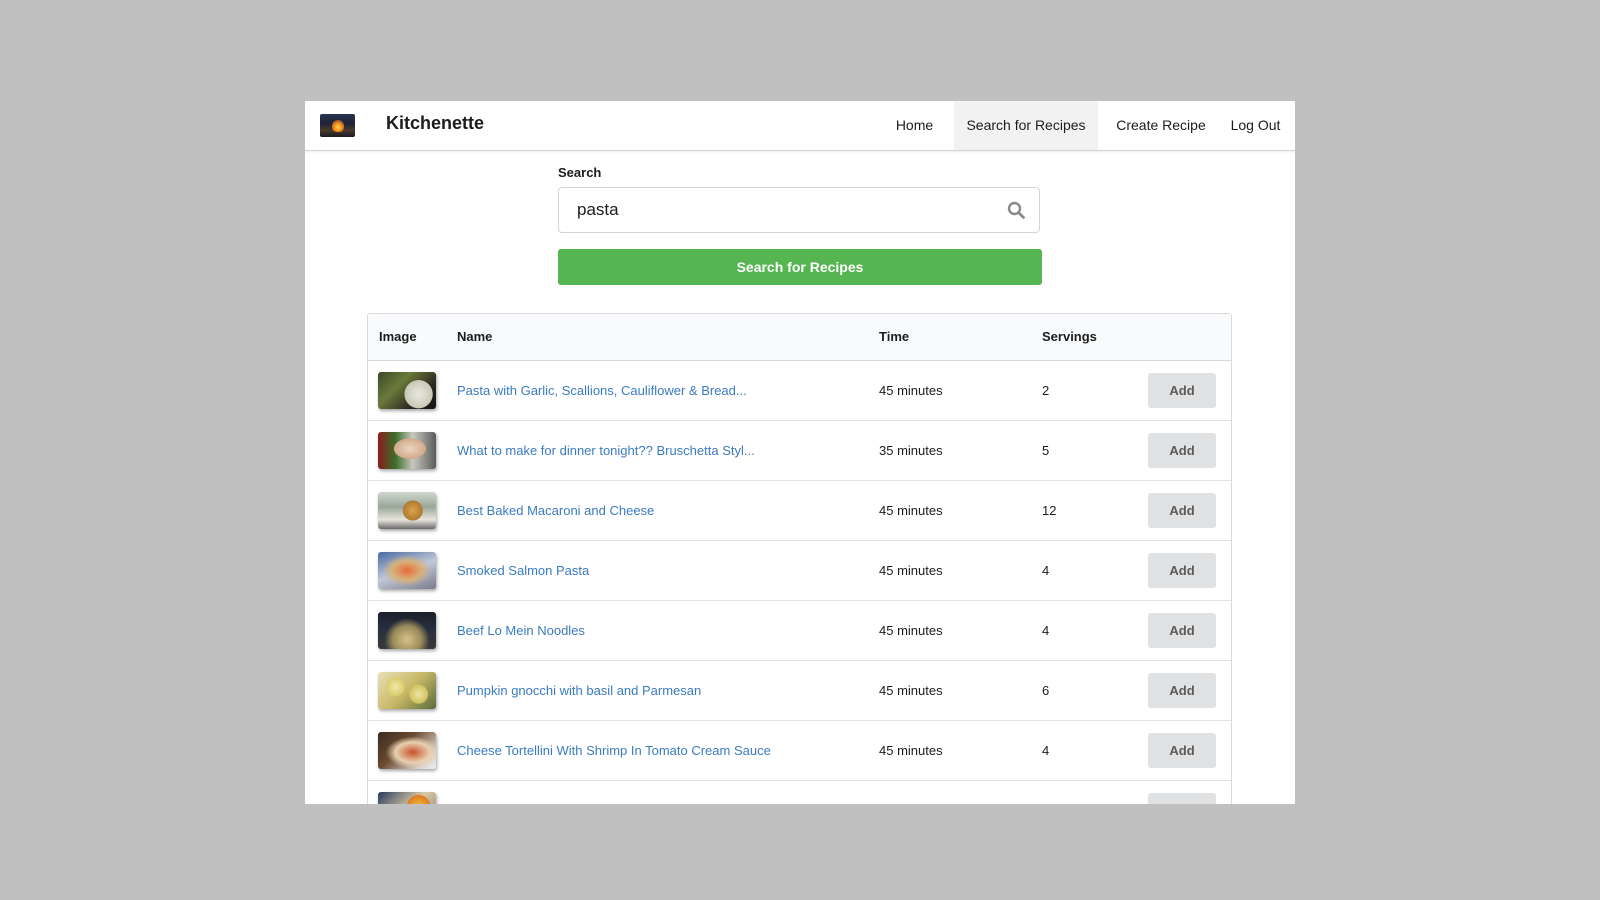  Describe the element at coordinates (1045, 792) in the screenshot. I see `recipe-servings: 8` at that location.